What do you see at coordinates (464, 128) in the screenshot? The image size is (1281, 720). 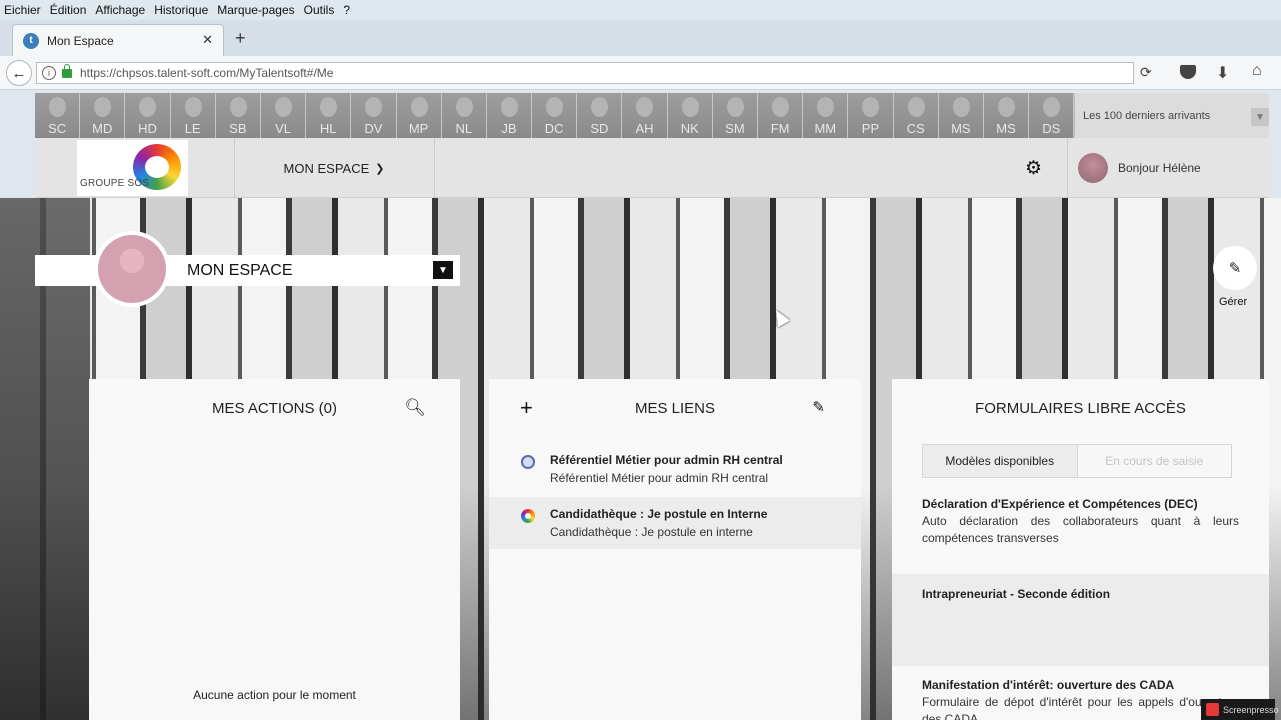 I see `avatar-initials: NL` at bounding box center [464, 128].